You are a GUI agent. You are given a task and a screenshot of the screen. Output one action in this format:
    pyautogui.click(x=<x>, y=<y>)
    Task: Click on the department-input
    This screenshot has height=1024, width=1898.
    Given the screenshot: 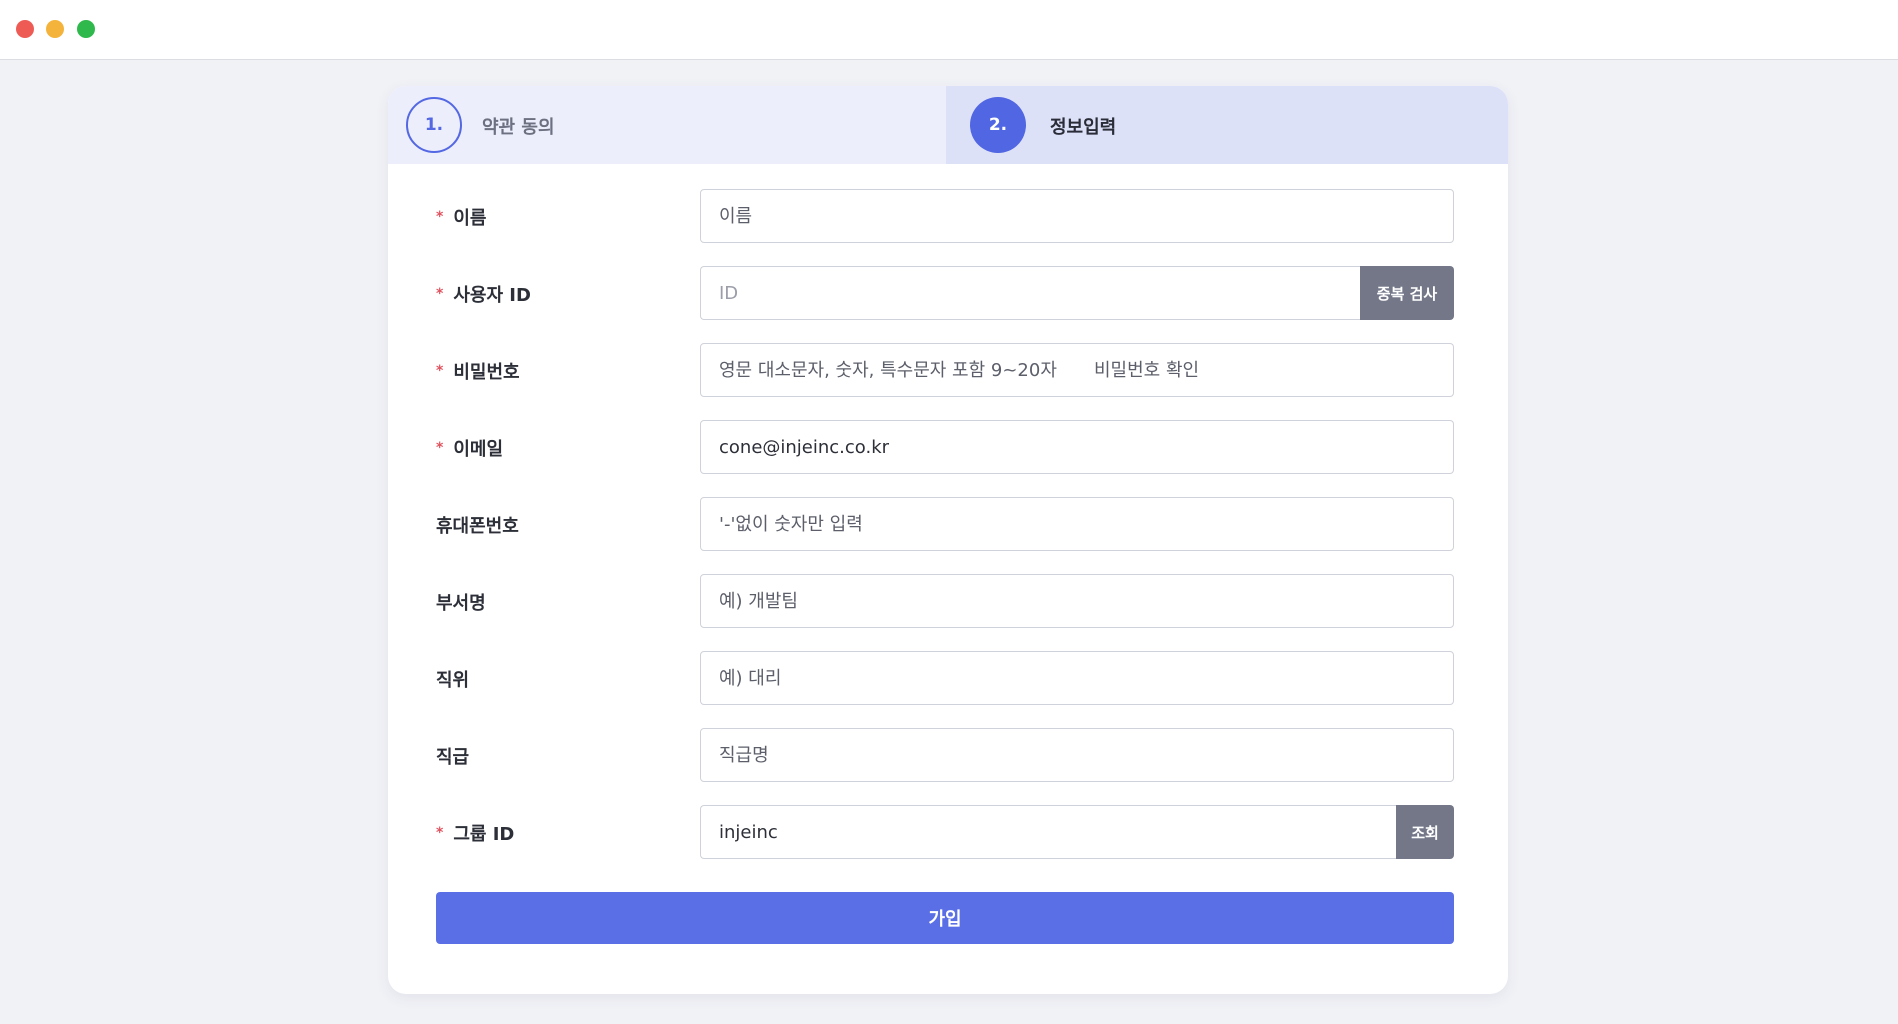 What is the action you would take?
    pyautogui.click(x=1077, y=601)
    